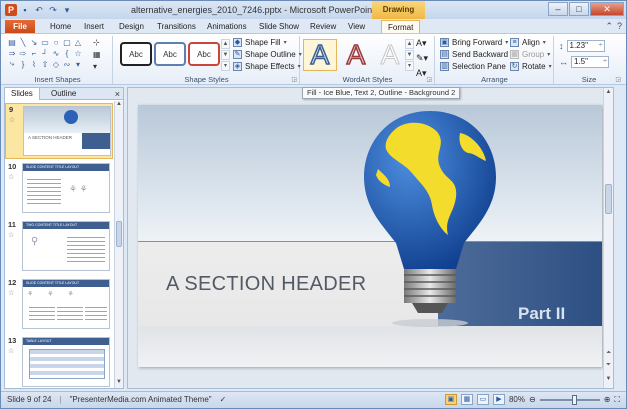 The height and width of the screenshot is (409, 627). I want to click on up-arrow-shape-icon: ⇧, so click(45, 64).